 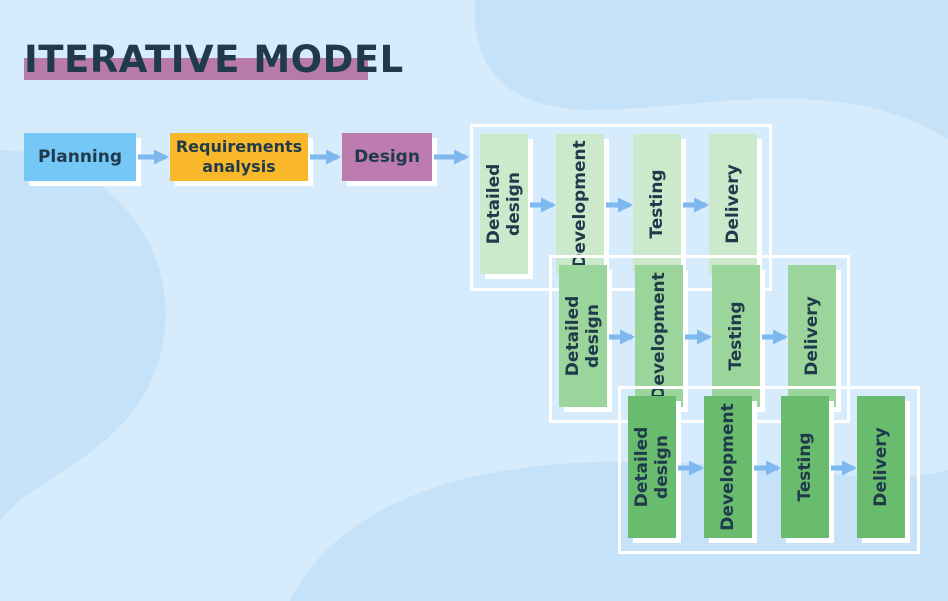 I want to click on iteration-1-testing: Testing, so click(x=657, y=204).